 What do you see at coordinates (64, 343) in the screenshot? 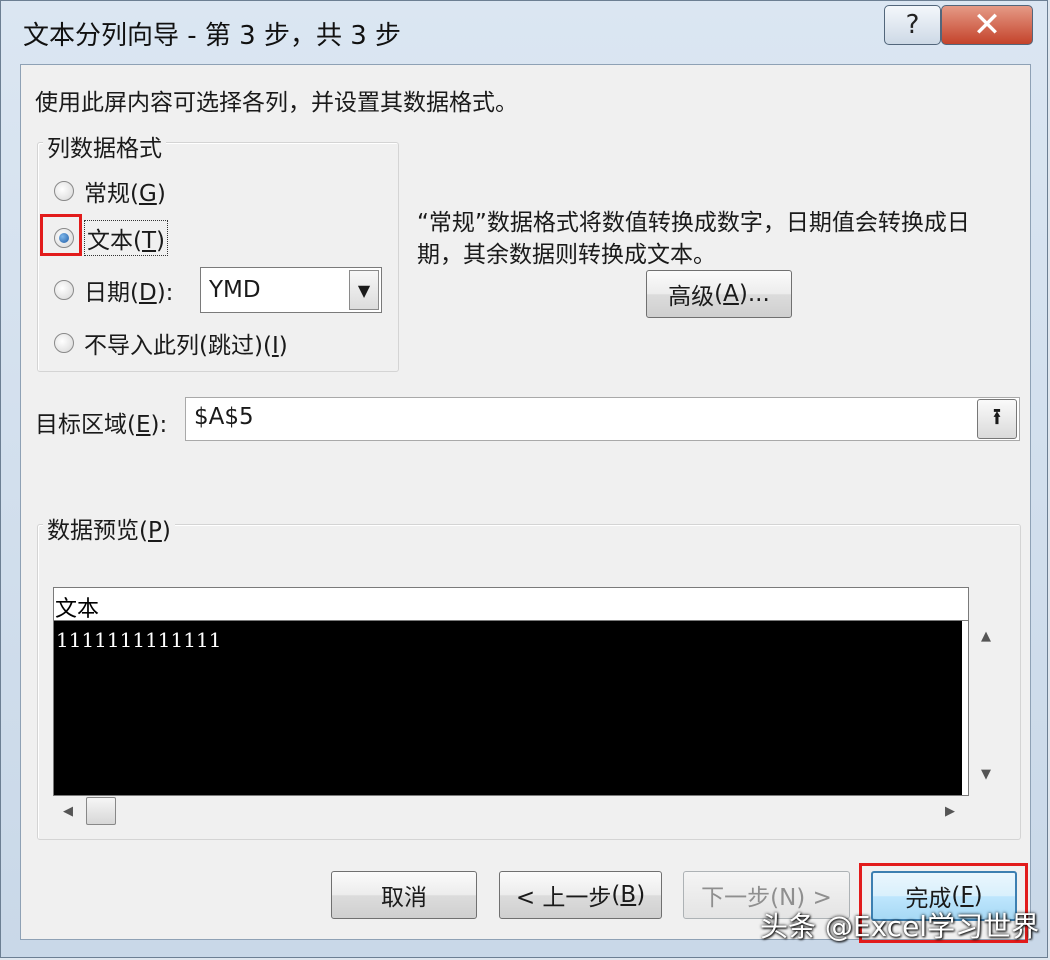
I see `radio-skip-button` at bounding box center [64, 343].